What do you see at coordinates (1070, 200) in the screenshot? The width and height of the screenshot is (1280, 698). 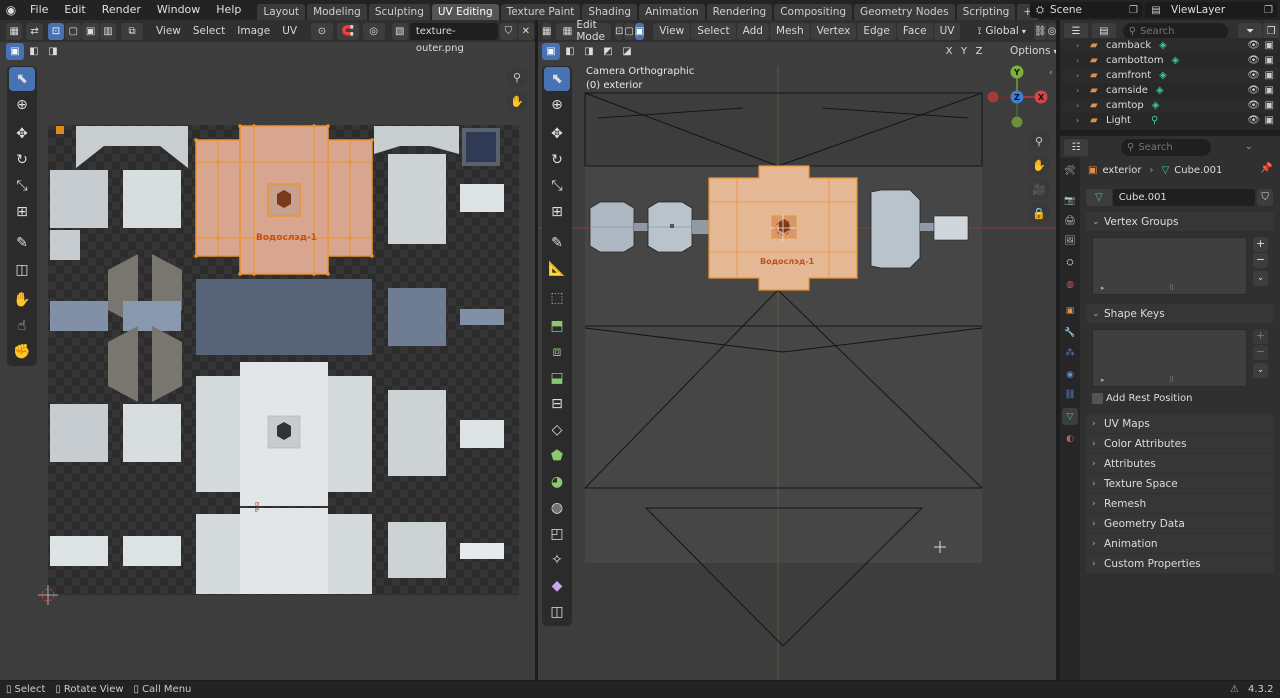 I see `render-tab-icon: 📷` at bounding box center [1070, 200].